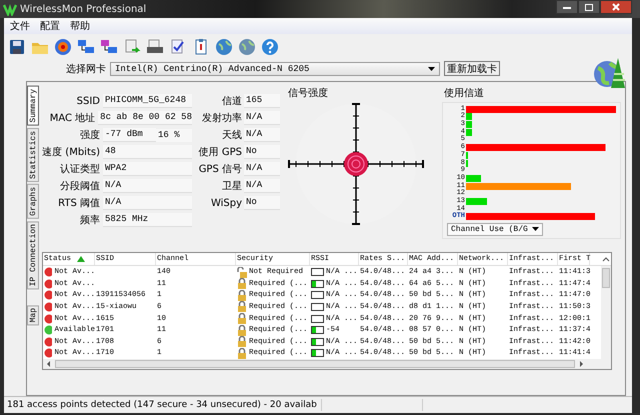 This screenshot has height=415, width=640. What do you see at coordinates (147, 101) in the screenshot?
I see `field-value: PHICOMM_5G_6248` at bounding box center [147, 101].